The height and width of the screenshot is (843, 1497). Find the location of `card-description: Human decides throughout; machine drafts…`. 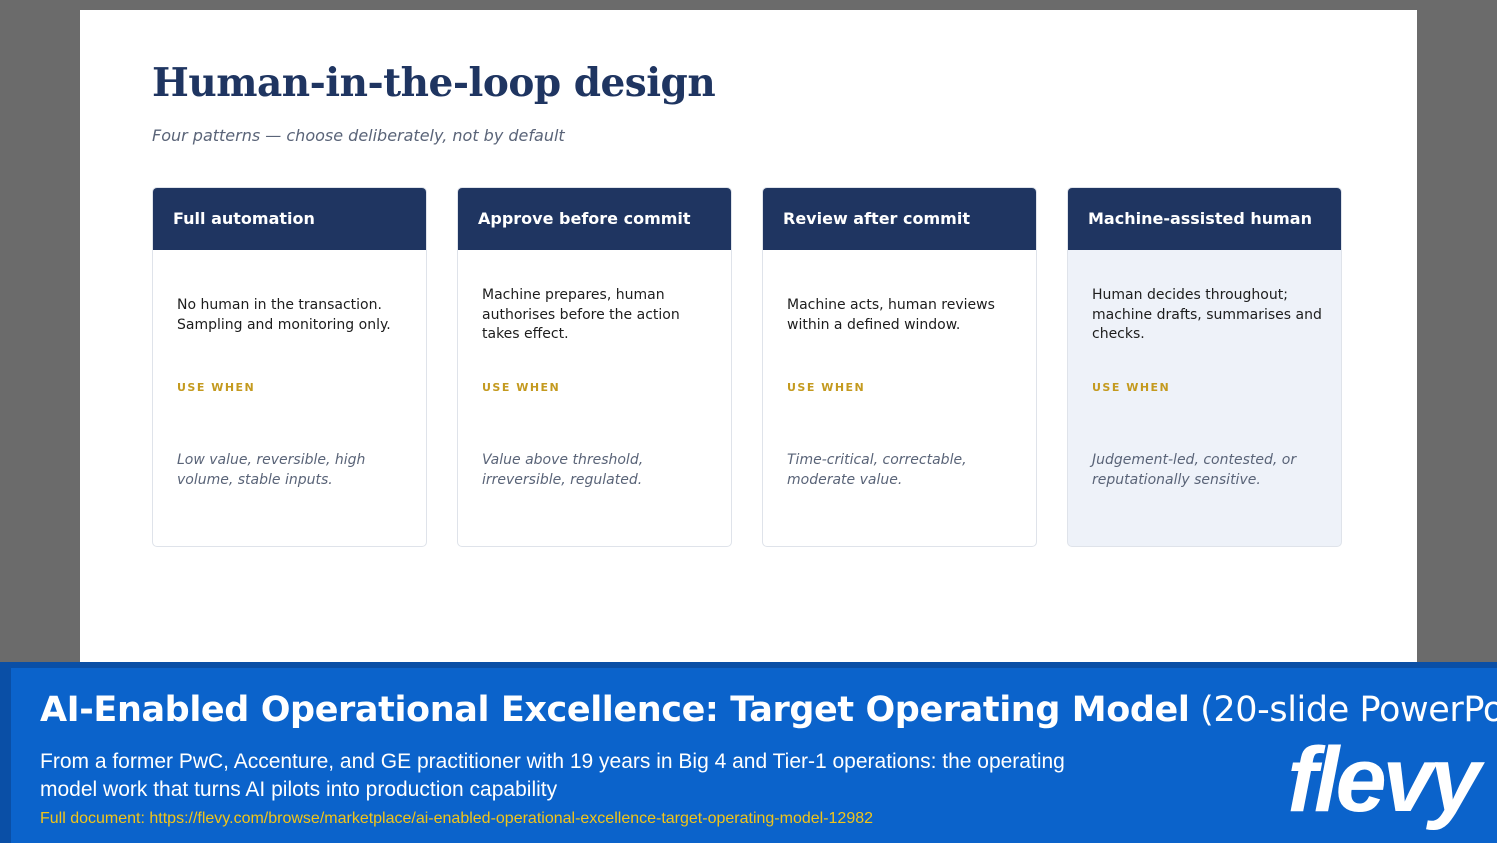

card-description: Human decides throughout; machine drafts… is located at coordinates (1207, 314).